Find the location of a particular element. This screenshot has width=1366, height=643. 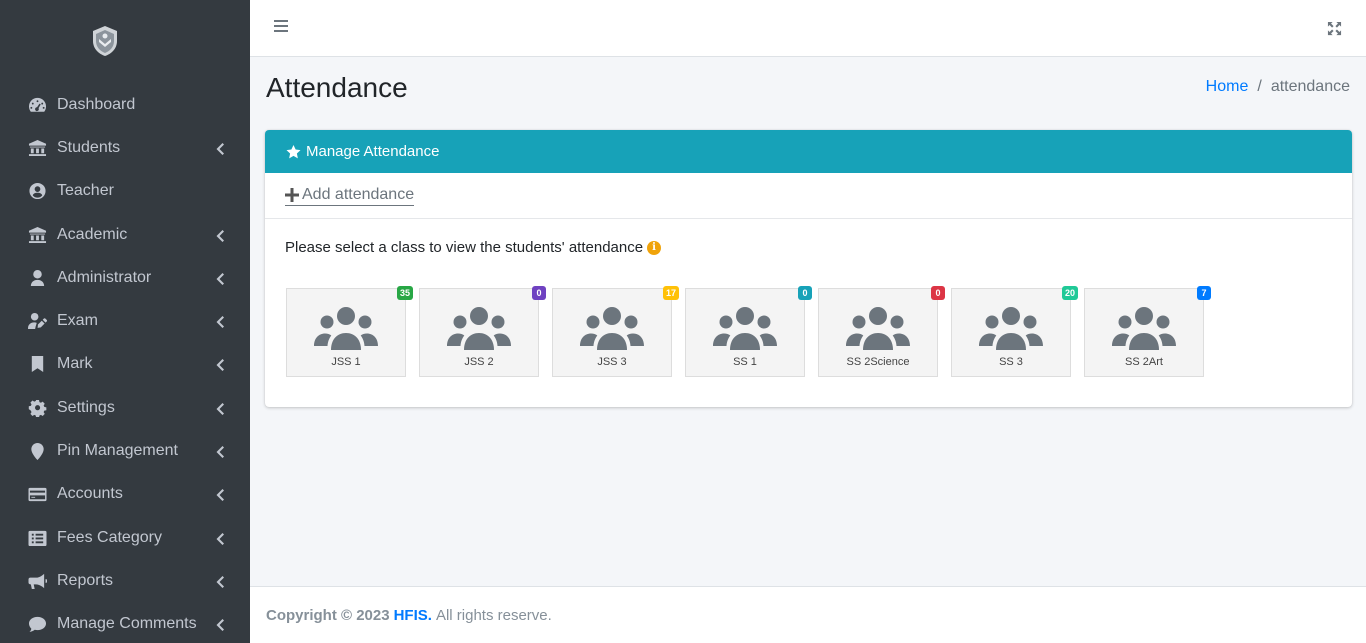

class-name: SS 2Art is located at coordinates (1144, 362).